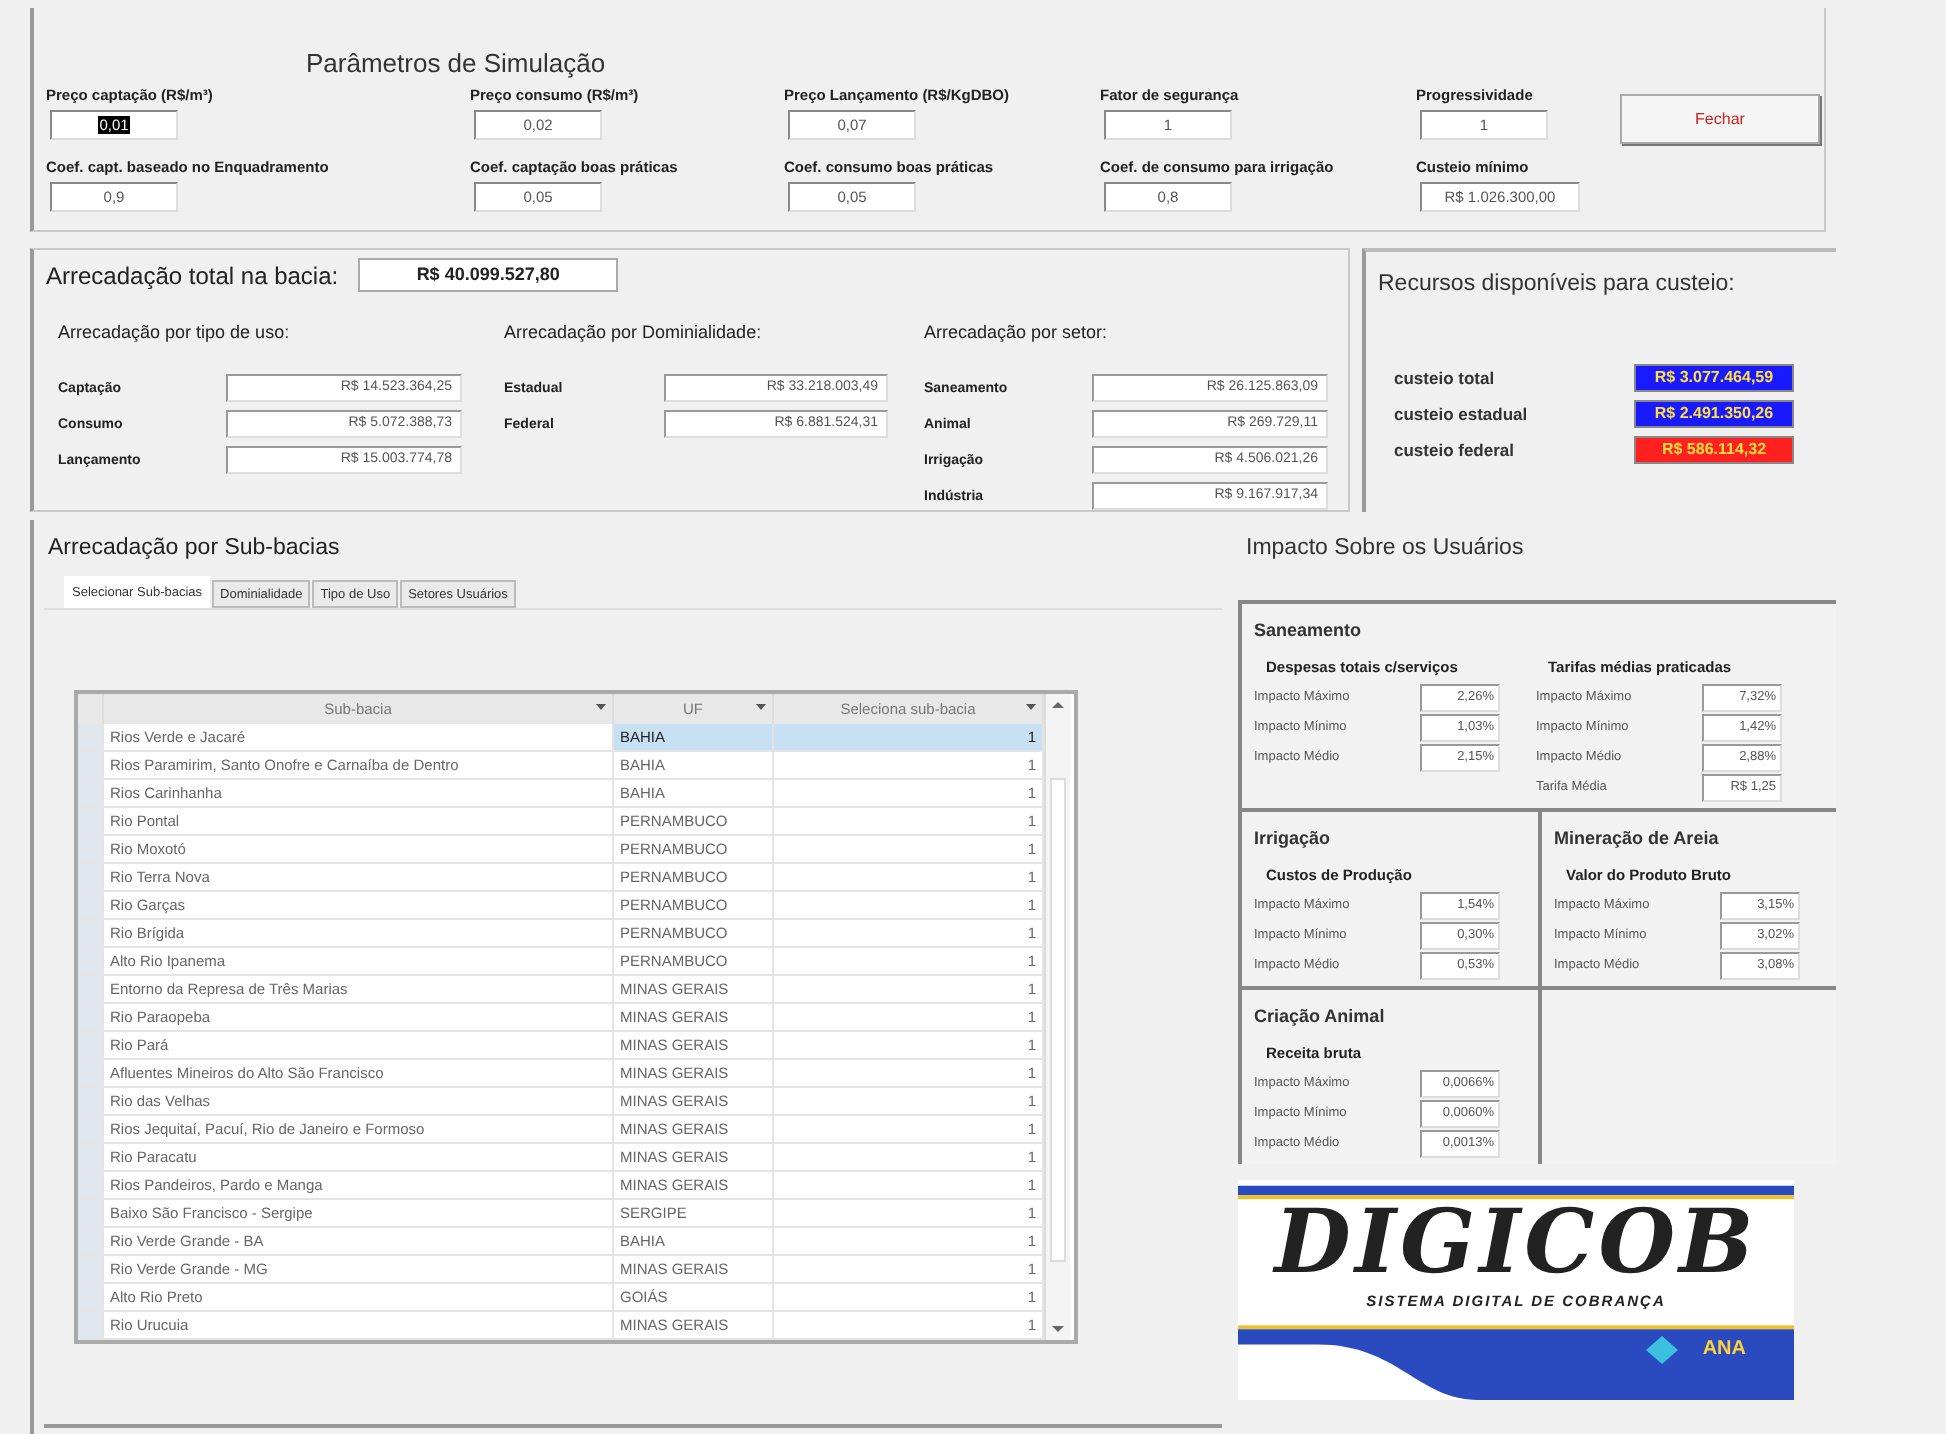 The width and height of the screenshot is (1946, 1434). I want to click on drop-icon, so click(1662, 1350).